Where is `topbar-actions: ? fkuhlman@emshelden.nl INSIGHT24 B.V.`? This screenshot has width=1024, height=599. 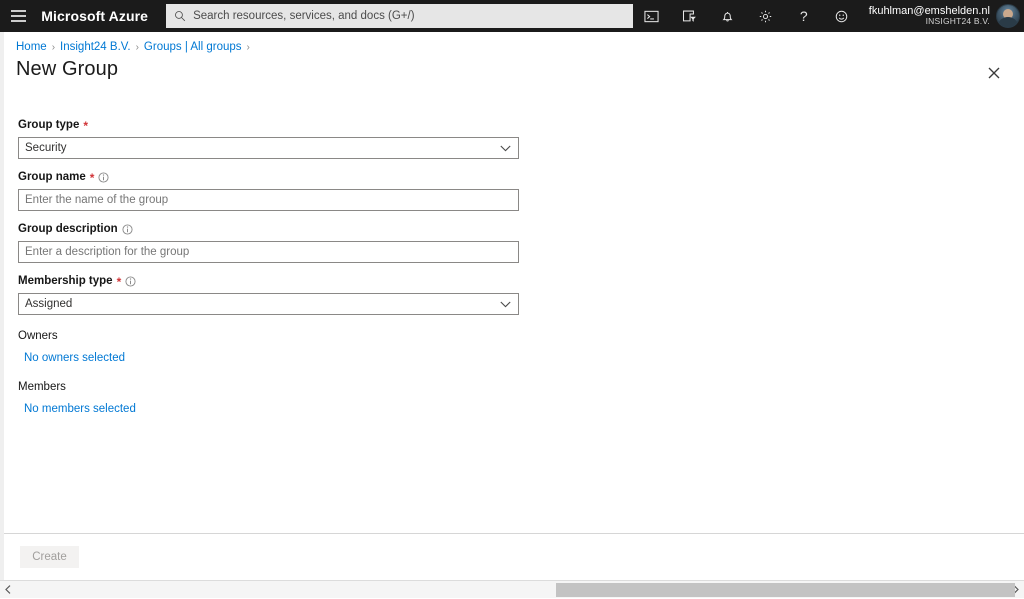 topbar-actions: ? fkuhlman@emshelden.nl INSIGHT24 B.V. is located at coordinates (828, 16).